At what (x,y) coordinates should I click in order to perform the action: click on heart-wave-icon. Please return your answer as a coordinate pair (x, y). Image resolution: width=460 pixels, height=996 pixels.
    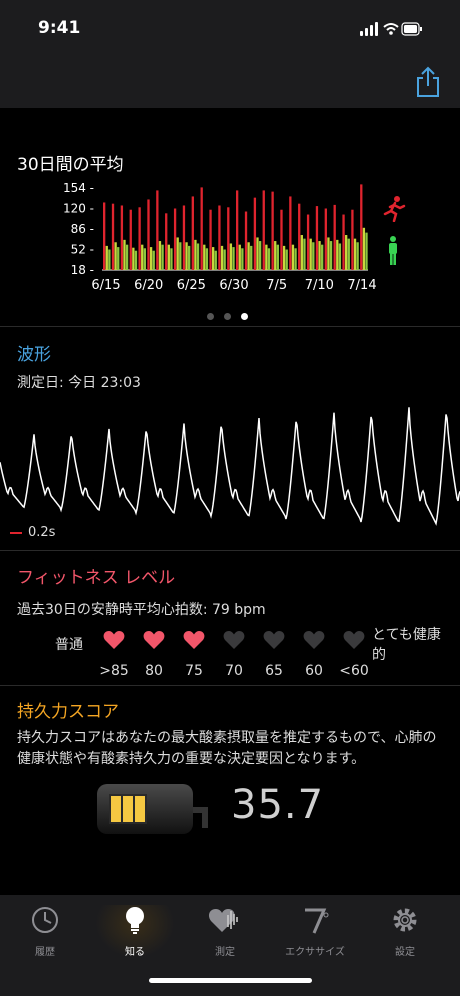
    Looking at the image, I should click on (225, 922).